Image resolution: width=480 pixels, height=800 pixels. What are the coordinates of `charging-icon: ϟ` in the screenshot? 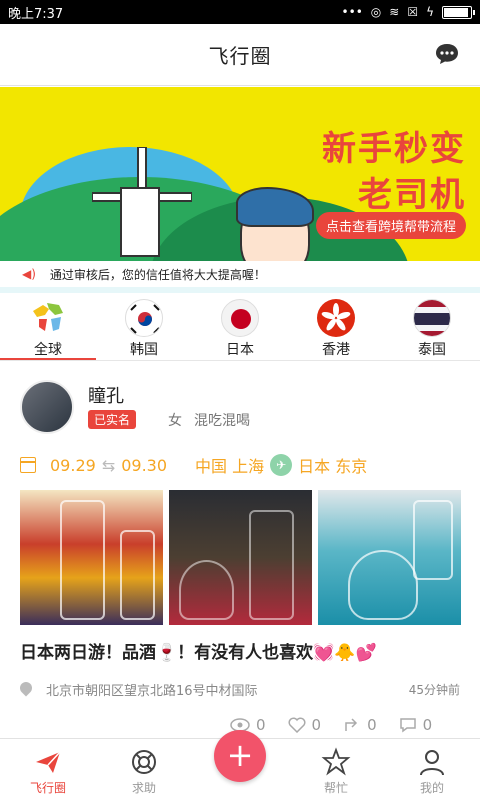 It's located at (430, 12).